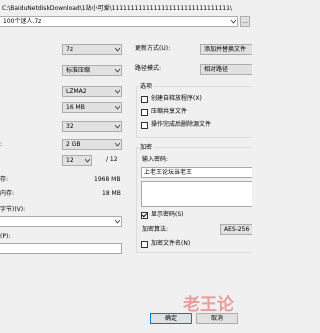  What do you see at coordinates (155, 159) in the screenshot?
I see `password-label: 输入密码:` at bounding box center [155, 159].